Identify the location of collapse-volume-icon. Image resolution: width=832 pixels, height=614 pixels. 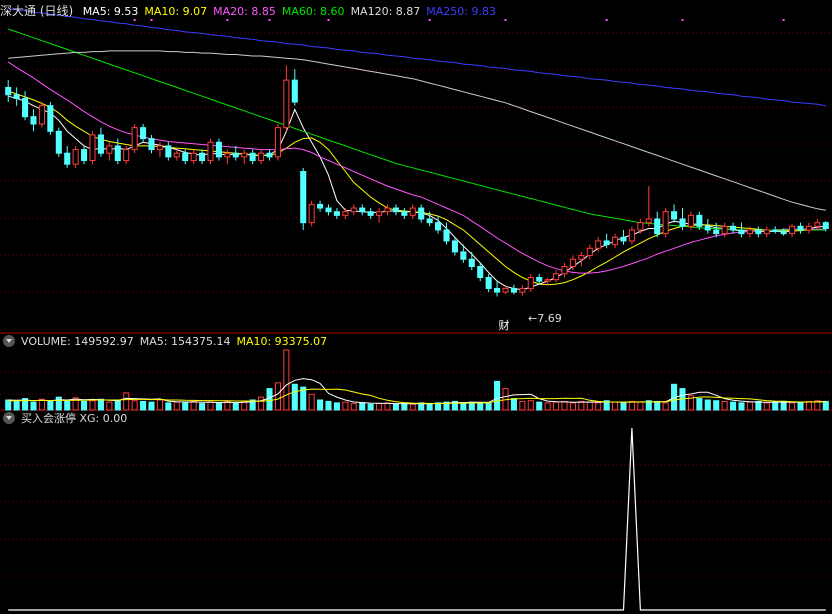
(9, 341).